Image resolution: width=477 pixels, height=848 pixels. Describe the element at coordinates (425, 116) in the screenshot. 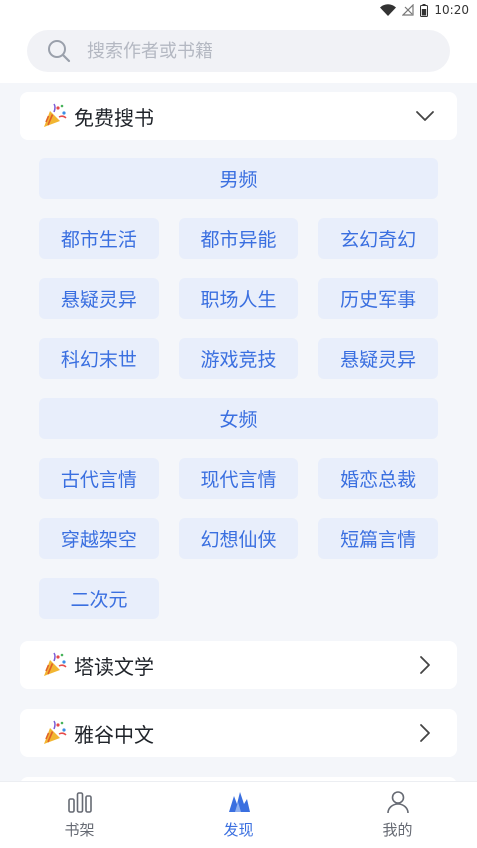

I see `chevron-down-icon` at that location.